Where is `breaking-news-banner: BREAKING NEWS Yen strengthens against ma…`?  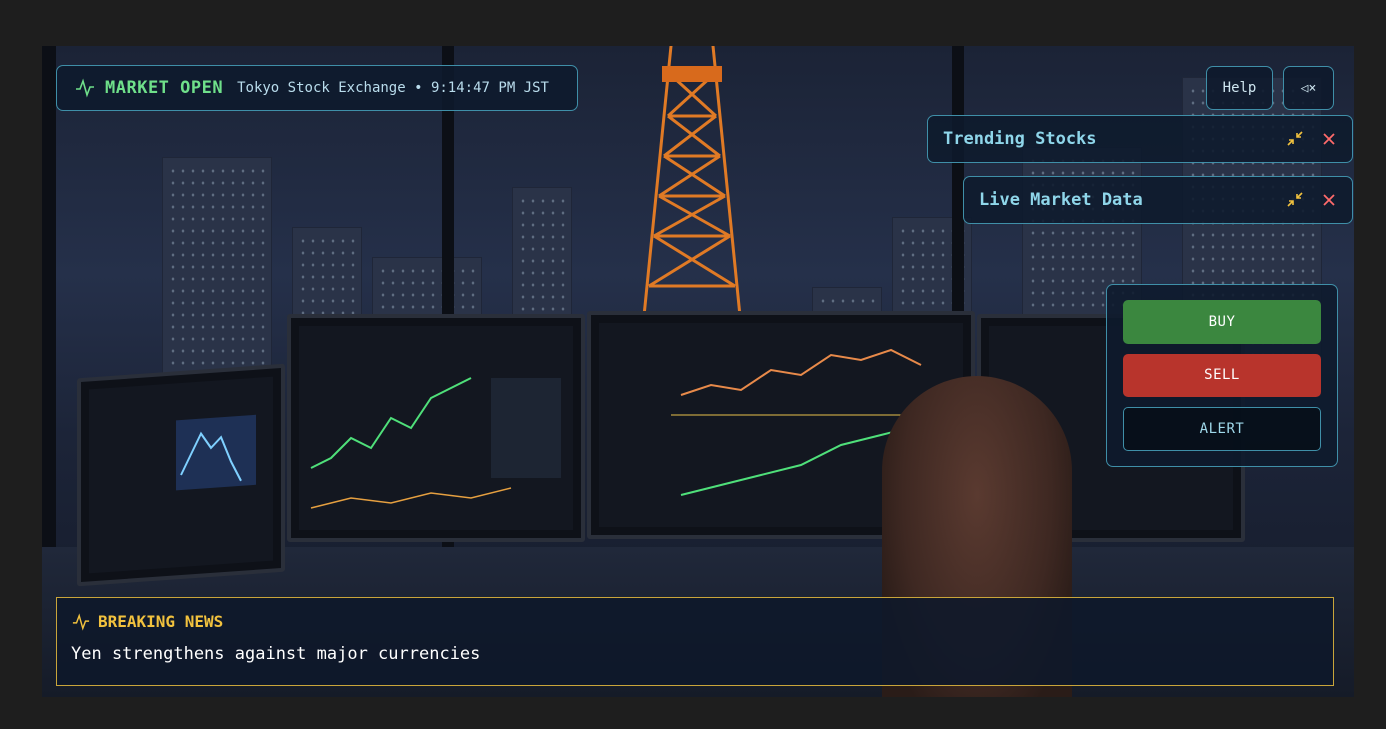 breaking-news-banner: BREAKING NEWS Yen strengthens against ma… is located at coordinates (695, 641).